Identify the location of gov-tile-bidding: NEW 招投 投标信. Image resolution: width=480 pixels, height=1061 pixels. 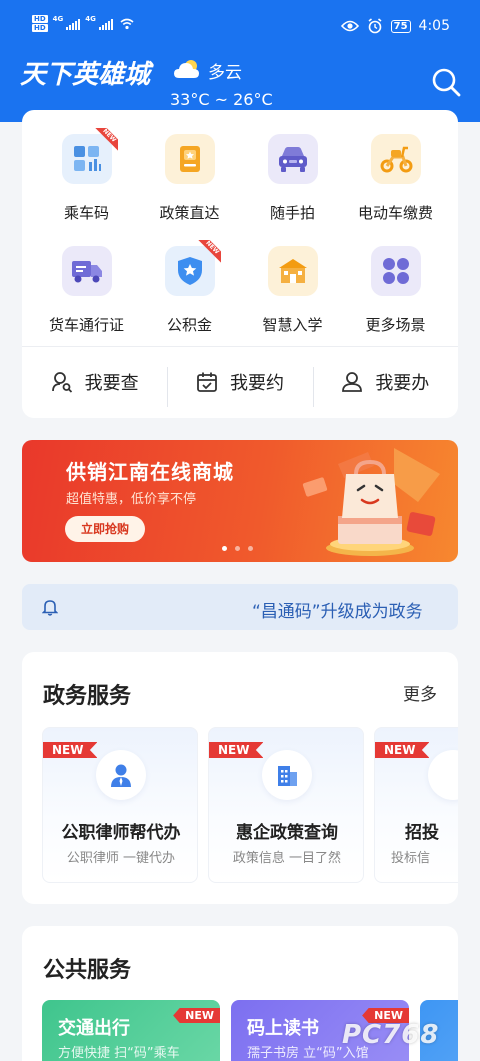
(416, 805).